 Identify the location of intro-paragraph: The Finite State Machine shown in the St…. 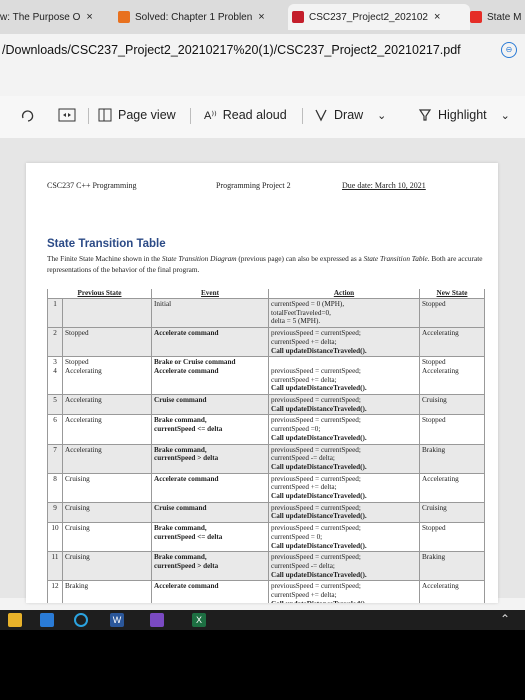
(267, 264).